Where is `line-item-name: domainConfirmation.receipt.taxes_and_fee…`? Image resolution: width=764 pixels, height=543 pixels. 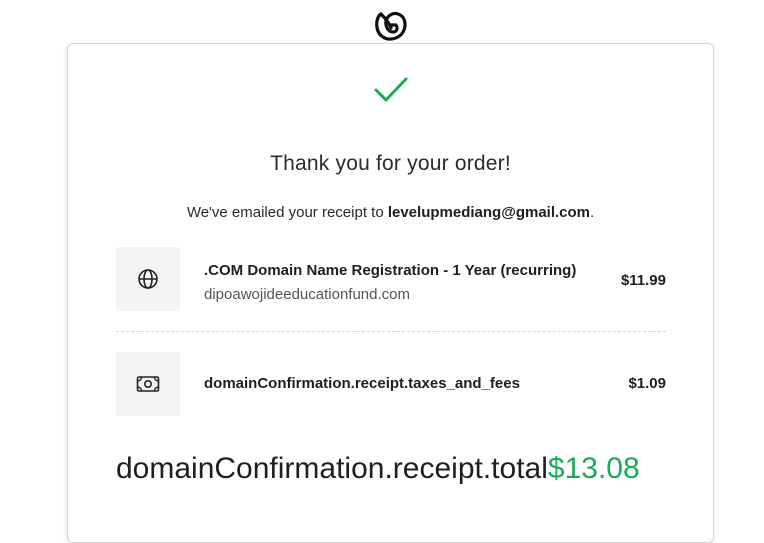 line-item-name: domainConfirmation.receipt.taxes_and_fee… is located at coordinates (362, 383).